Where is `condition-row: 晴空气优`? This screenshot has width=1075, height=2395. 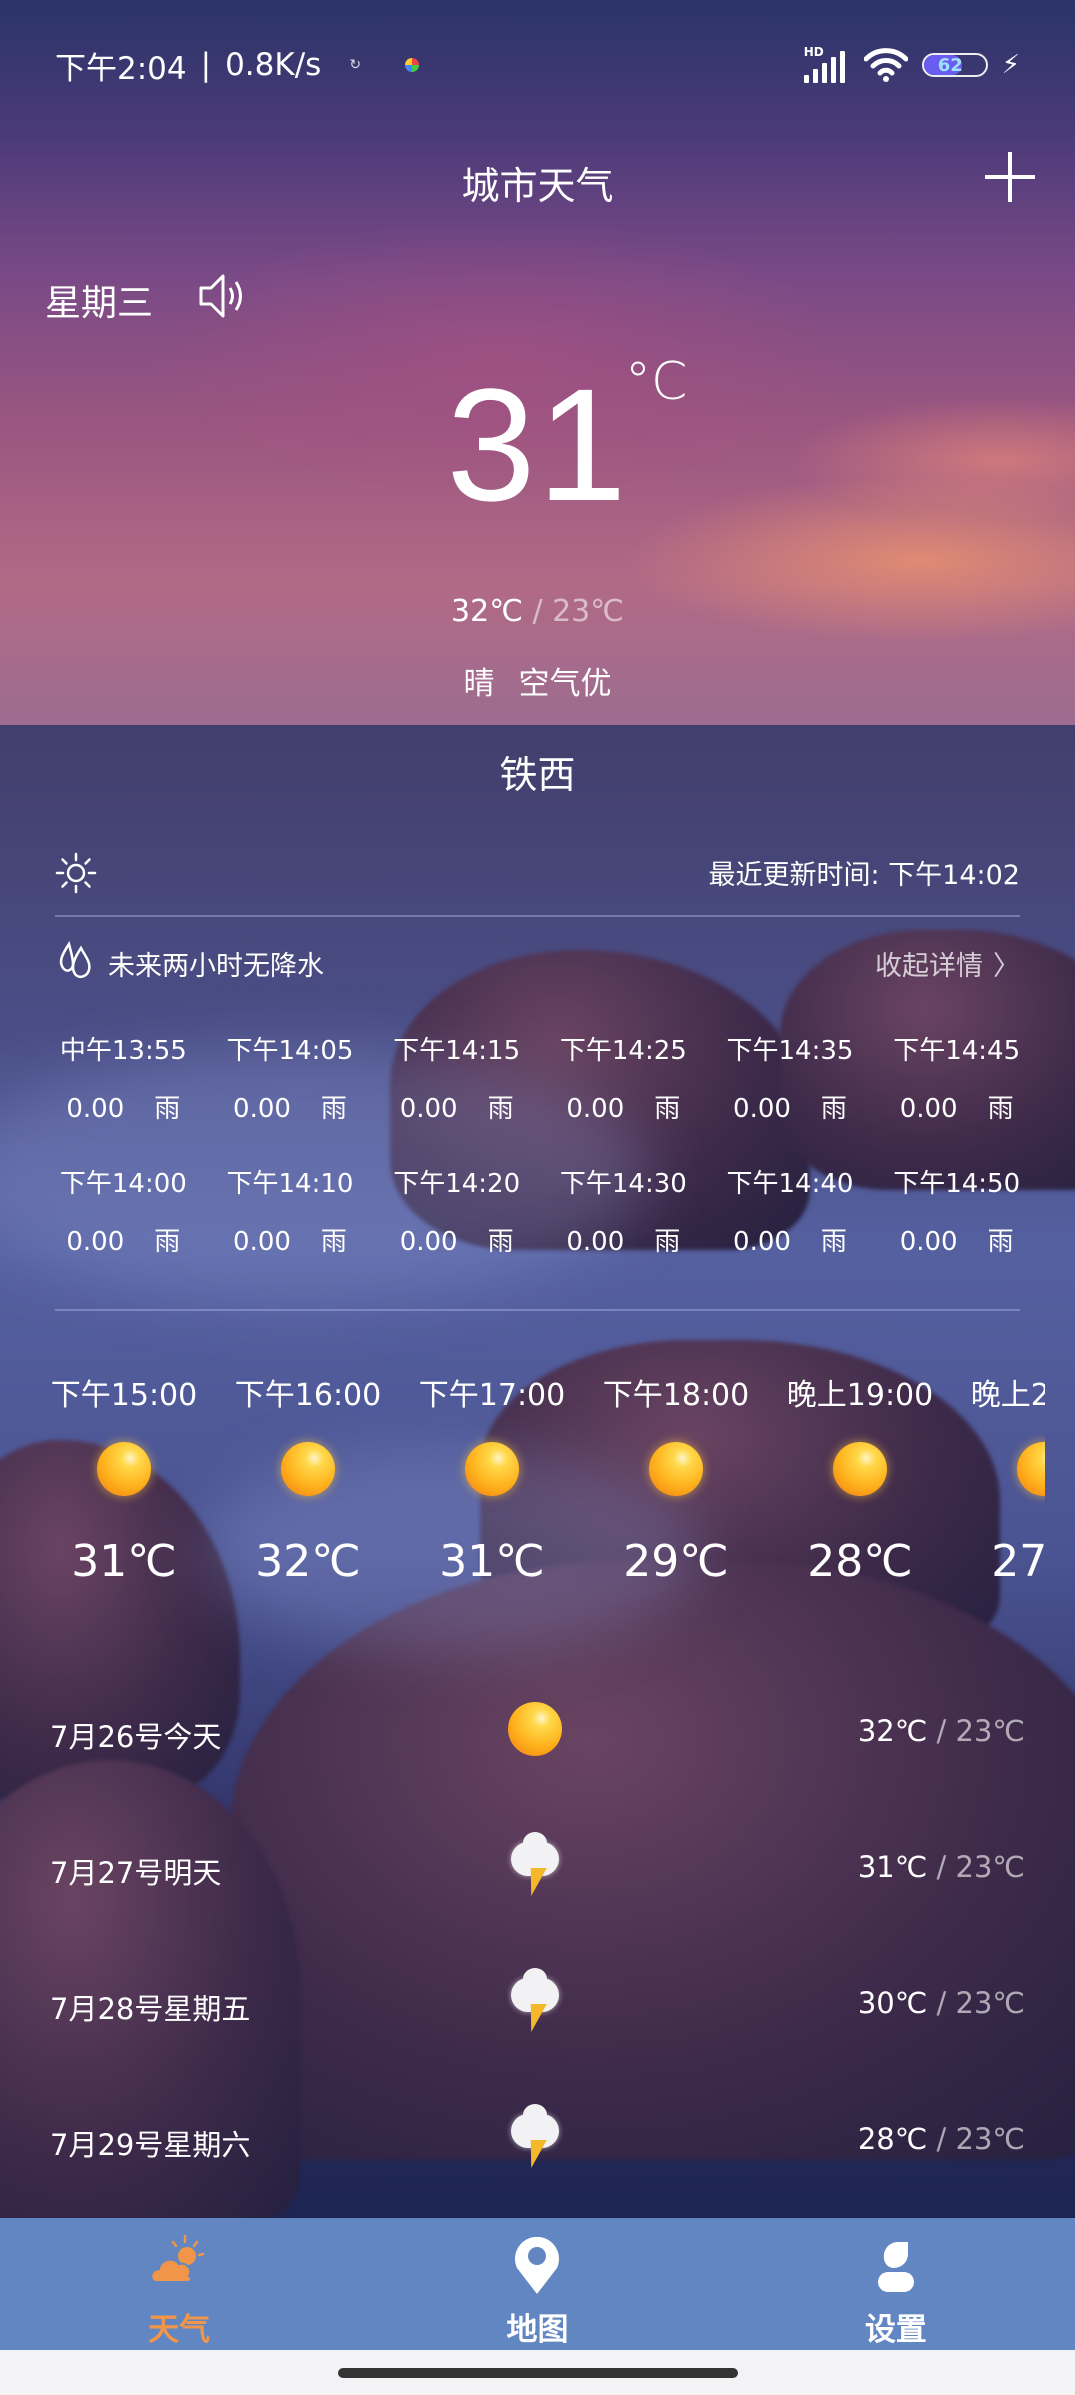 condition-row: 晴空气优 is located at coordinates (537, 680).